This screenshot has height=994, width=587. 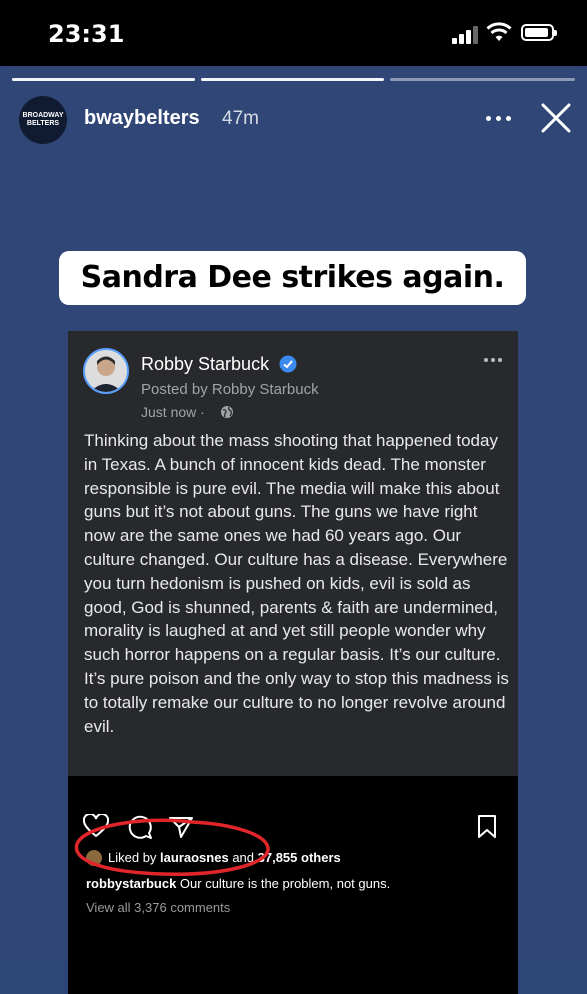 What do you see at coordinates (43, 123) in the screenshot?
I see `avatar-text-line-2: BELTERS` at bounding box center [43, 123].